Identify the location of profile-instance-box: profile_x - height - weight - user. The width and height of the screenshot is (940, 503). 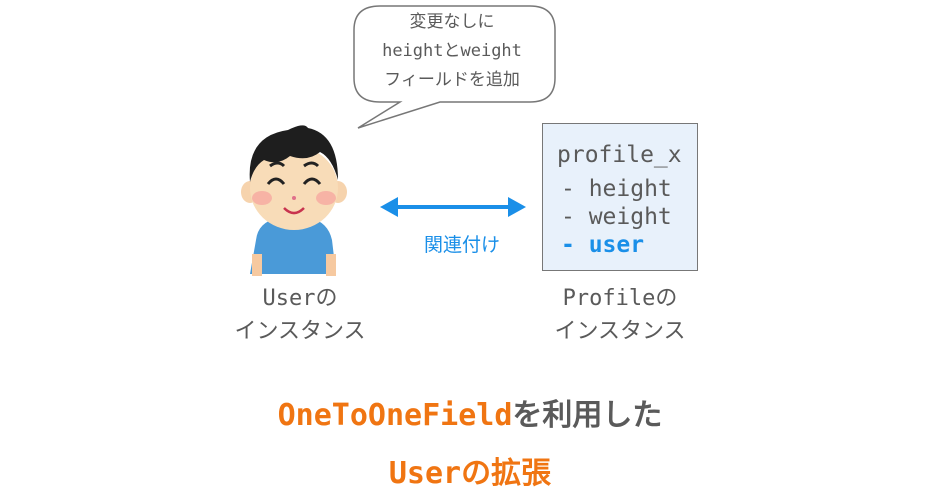
(620, 197).